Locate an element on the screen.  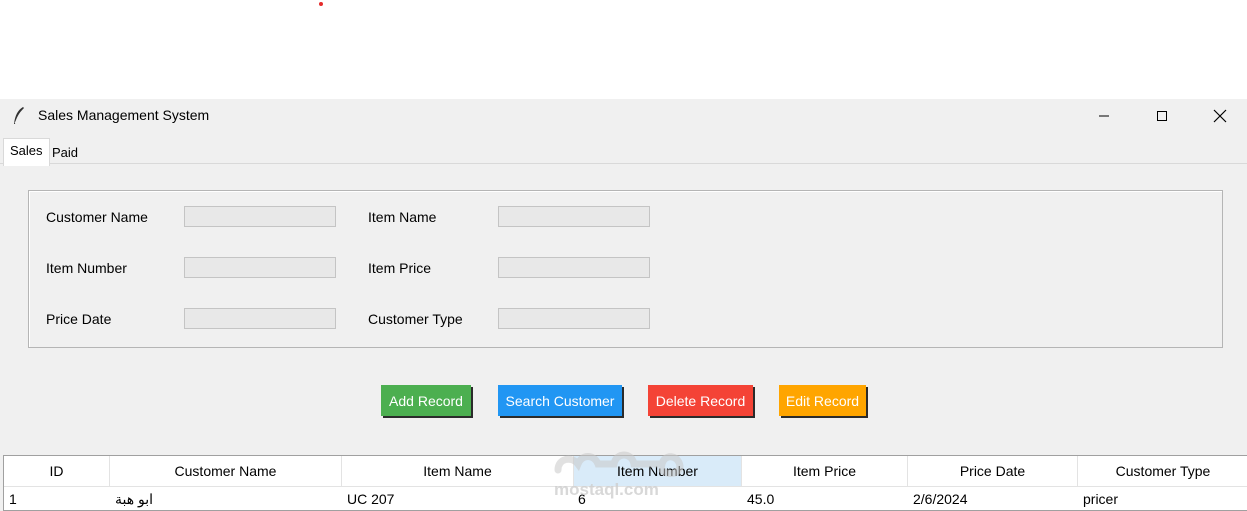
price-date-label: Price Date is located at coordinates (79, 319).